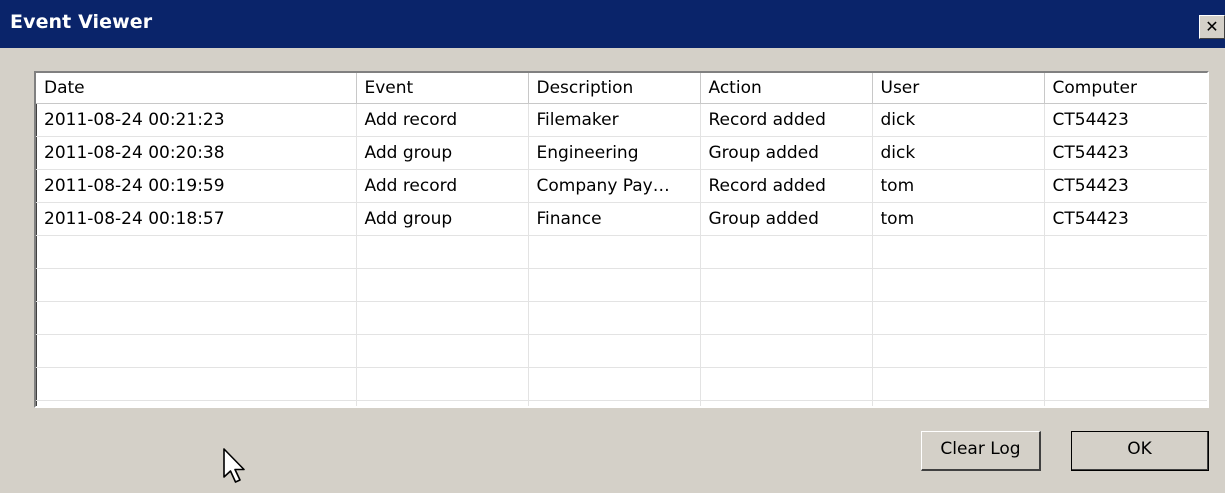 This screenshot has height=493, width=1225. What do you see at coordinates (196, 88) in the screenshot?
I see `column-header-date: Date` at bounding box center [196, 88].